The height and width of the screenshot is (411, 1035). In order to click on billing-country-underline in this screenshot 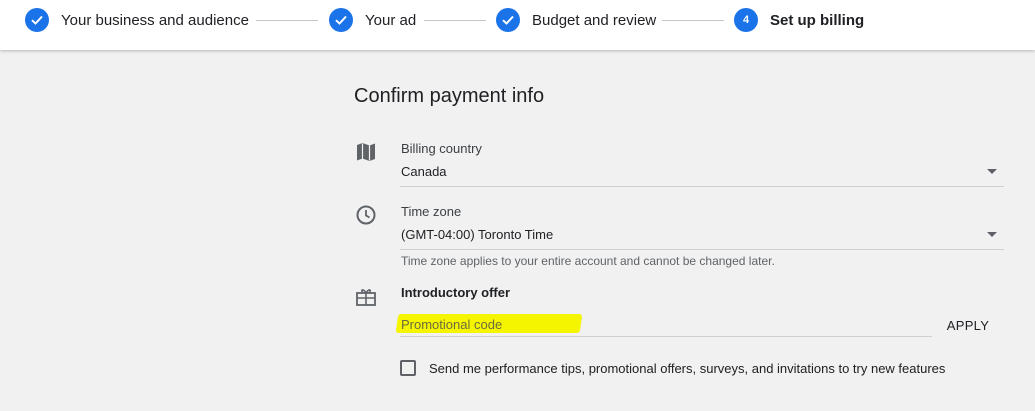, I will do `click(702, 186)`.